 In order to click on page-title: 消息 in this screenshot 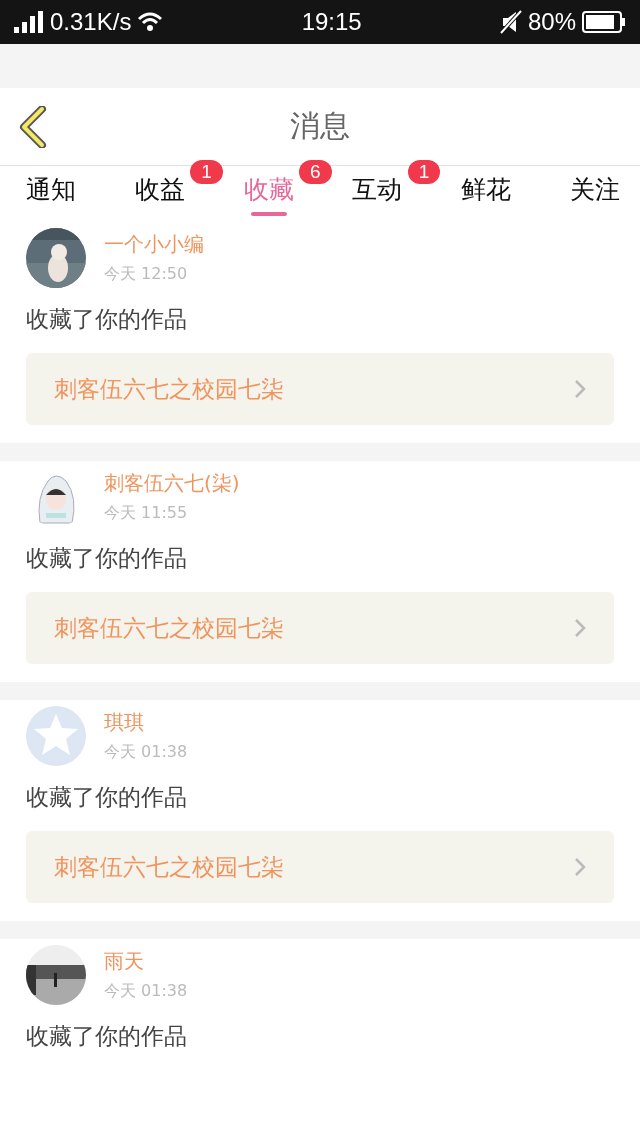, I will do `click(320, 126)`.